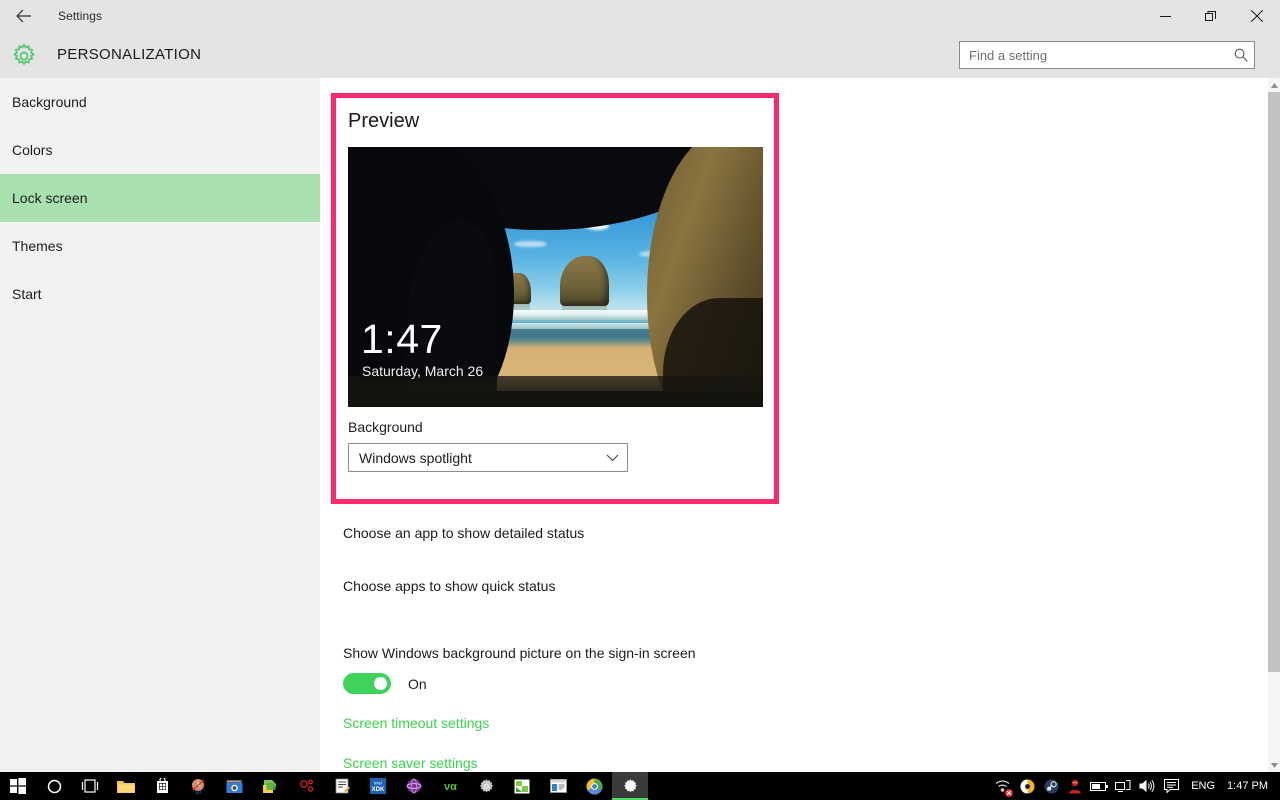 This screenshot has height=800, width=1280. What do you see at coordinates (488, 457) in the screenshot?
I see `background-select: Windows spotlight` at bounding box center [488, 457].